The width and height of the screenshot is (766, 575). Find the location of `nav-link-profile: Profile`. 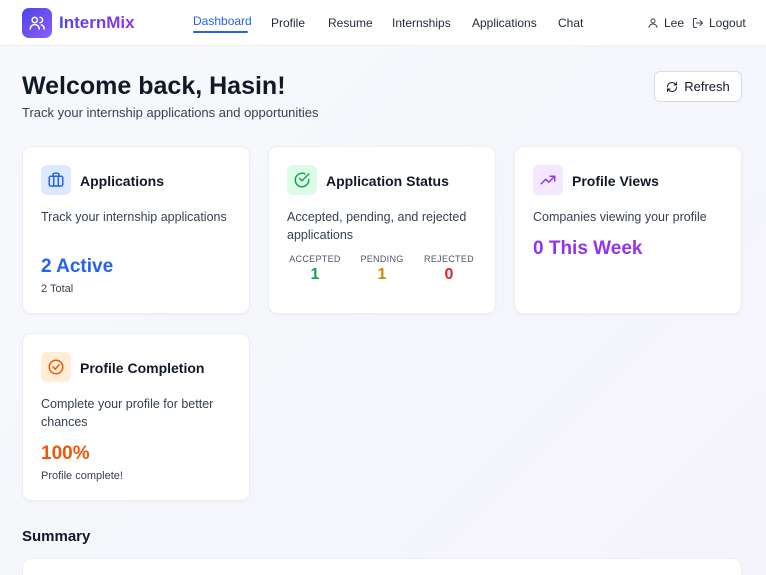

nav-link-profile: Profile is located at coordinates (288, 23).